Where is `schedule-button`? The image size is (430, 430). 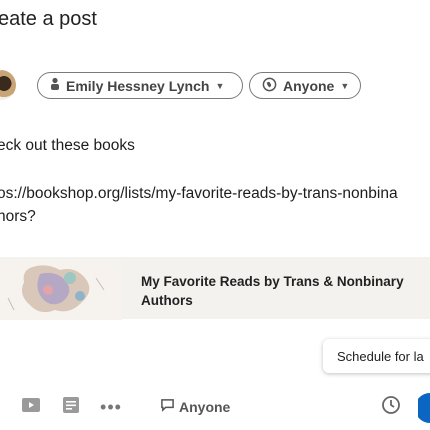 schedule-button is located at coordinates (391, 407).